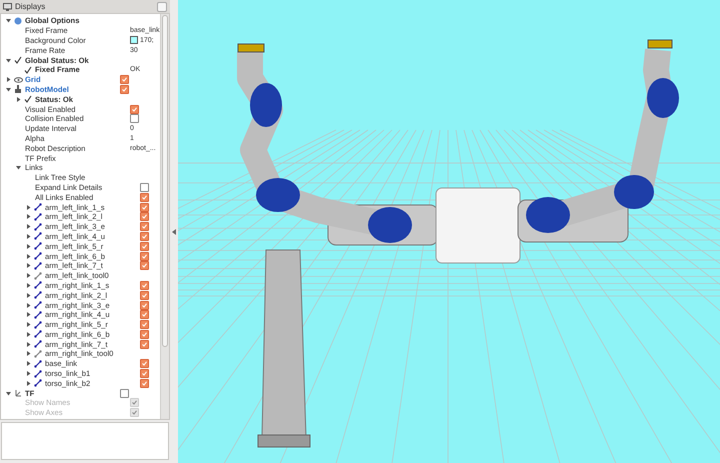 Image resolution: width=720 pixels, height=463 pixels. I want to click on eye-icon, so click(18, 79).